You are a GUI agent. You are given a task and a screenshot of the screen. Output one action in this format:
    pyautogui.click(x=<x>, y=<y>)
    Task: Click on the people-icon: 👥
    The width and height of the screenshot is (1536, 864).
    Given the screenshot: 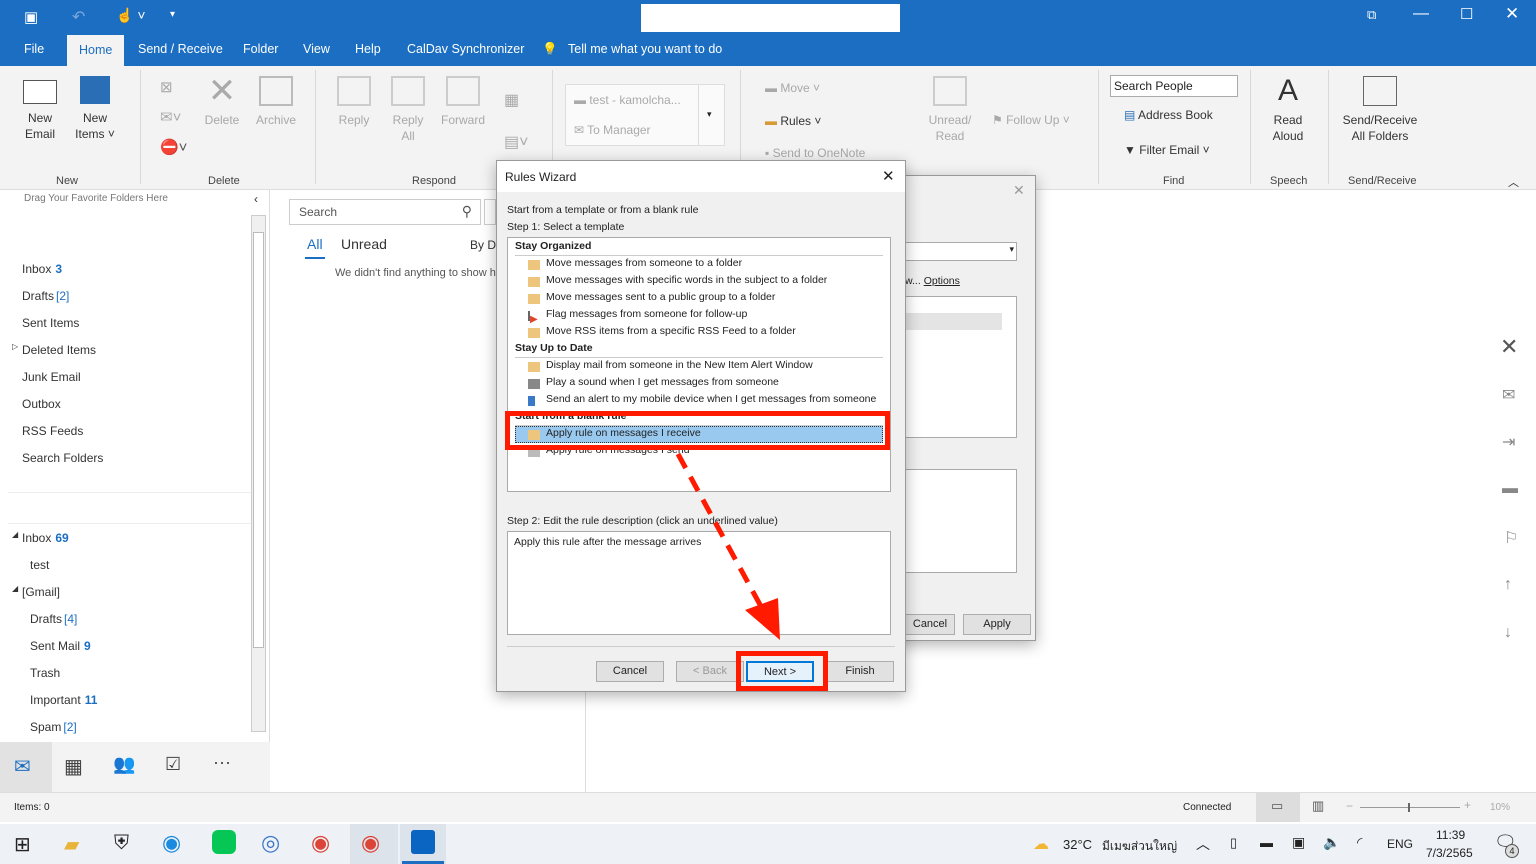 What is the action you would take?
    pyautogui.click(x=124, y=764)
    